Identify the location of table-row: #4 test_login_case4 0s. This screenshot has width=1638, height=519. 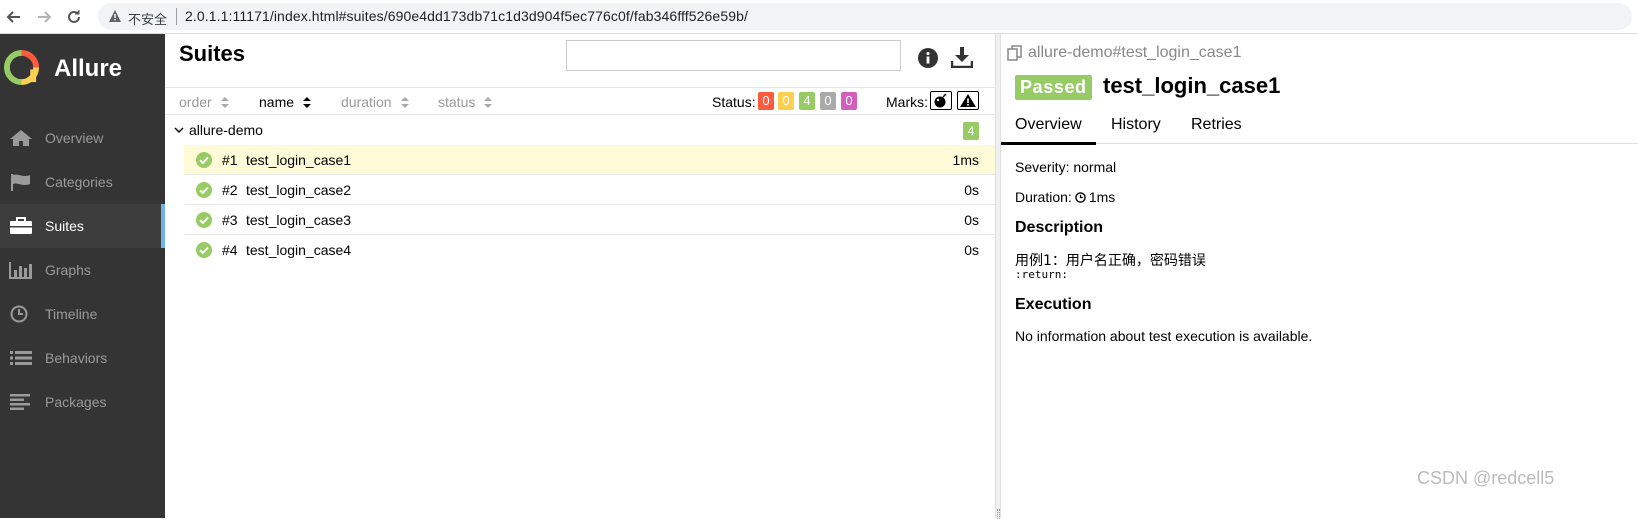
(589, 250).